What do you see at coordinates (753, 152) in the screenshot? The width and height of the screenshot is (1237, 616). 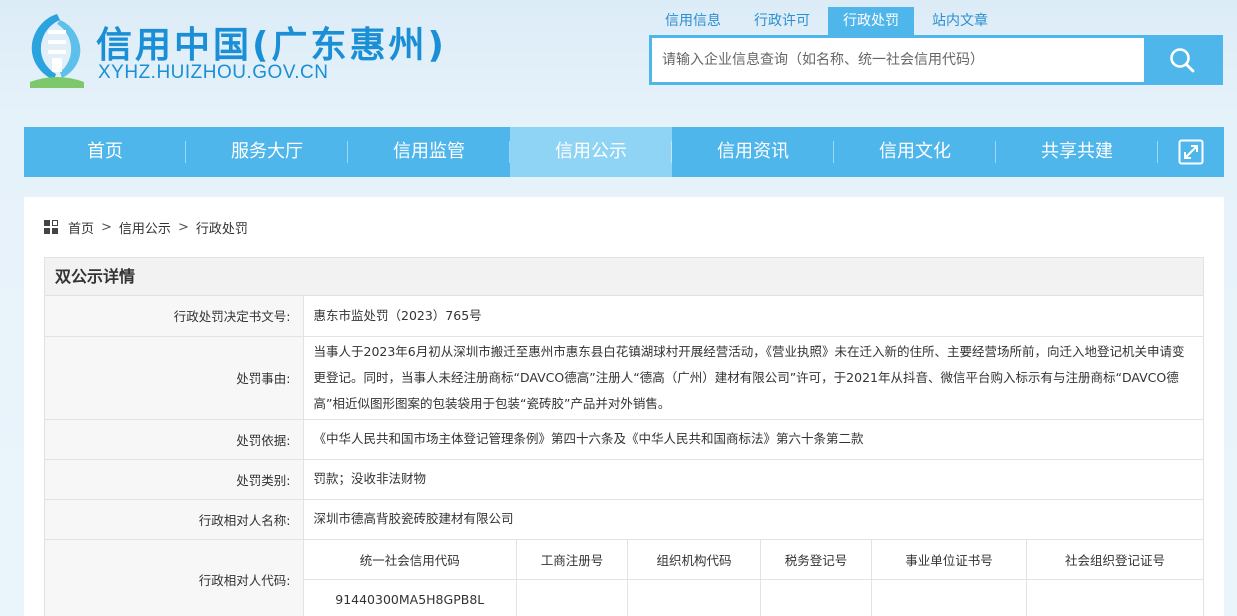 I see `nav-item-credit-news: 信用资讯` at bounding box center [753, 152].